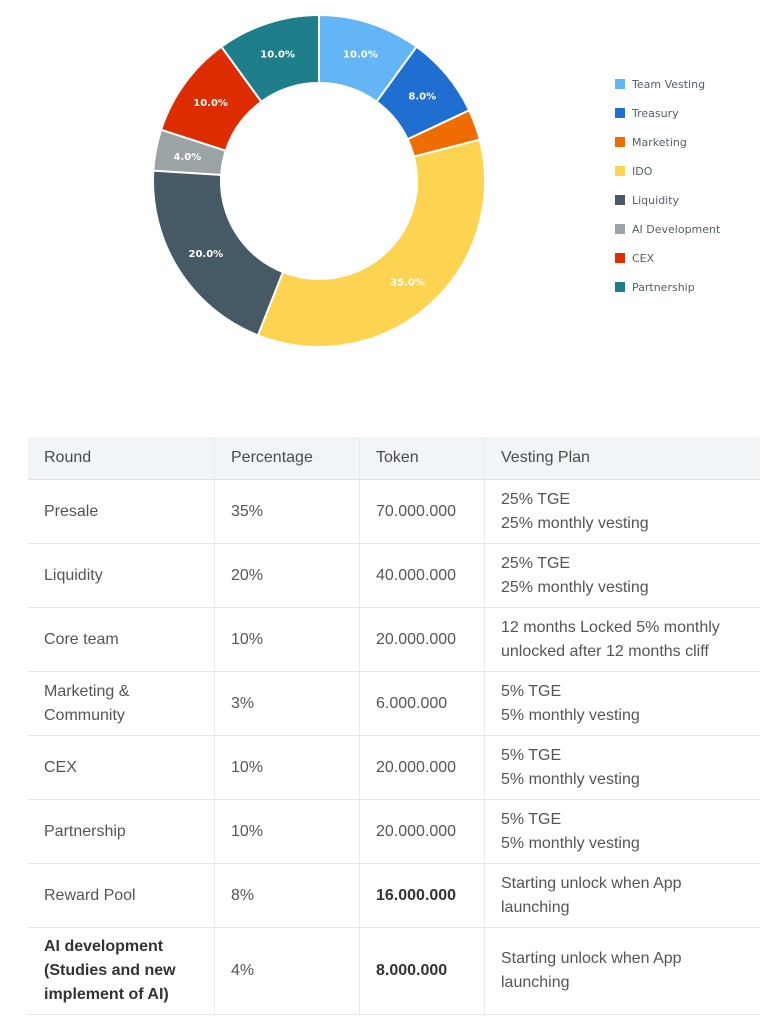 The width and height of the screenshot is (766, 1024). I want to click on legend-label: Treasury, so click(655, 113).